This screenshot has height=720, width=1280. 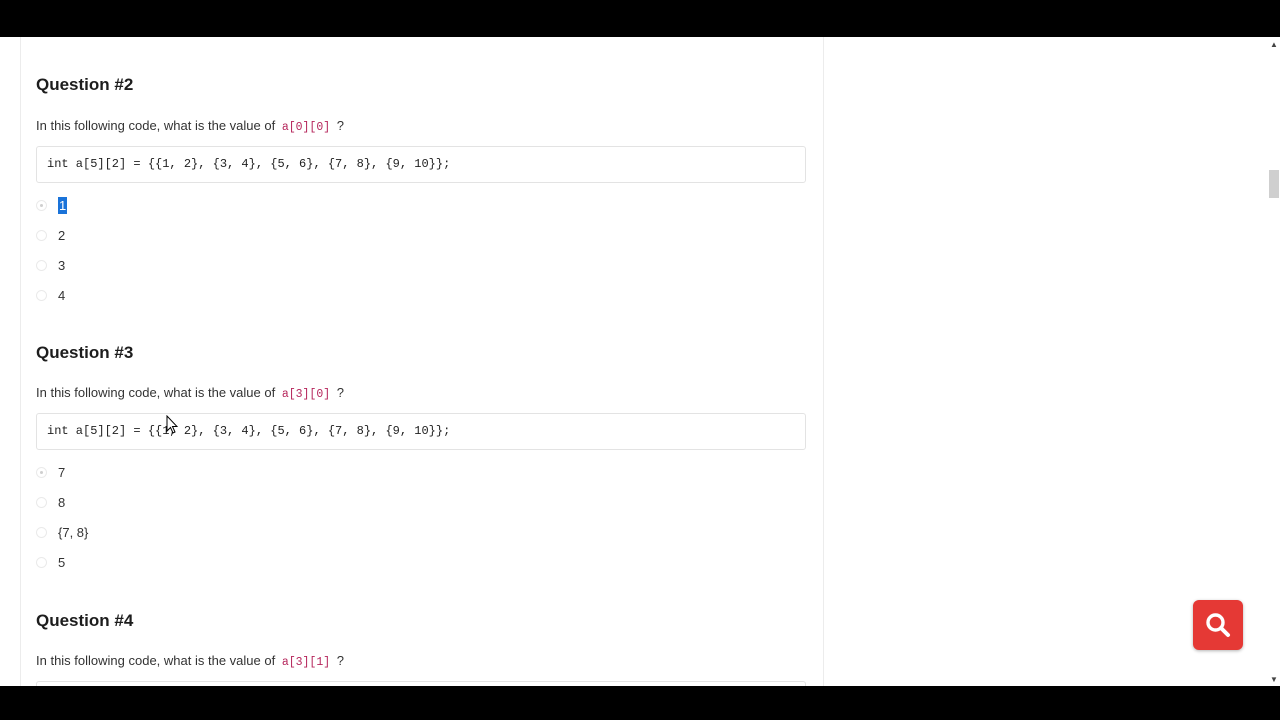 What do you see at coordinates (1274, 679) in the screenshot?
I see `scroll-down-arrow-icon: ▼` at bounding box center [1274, 679].